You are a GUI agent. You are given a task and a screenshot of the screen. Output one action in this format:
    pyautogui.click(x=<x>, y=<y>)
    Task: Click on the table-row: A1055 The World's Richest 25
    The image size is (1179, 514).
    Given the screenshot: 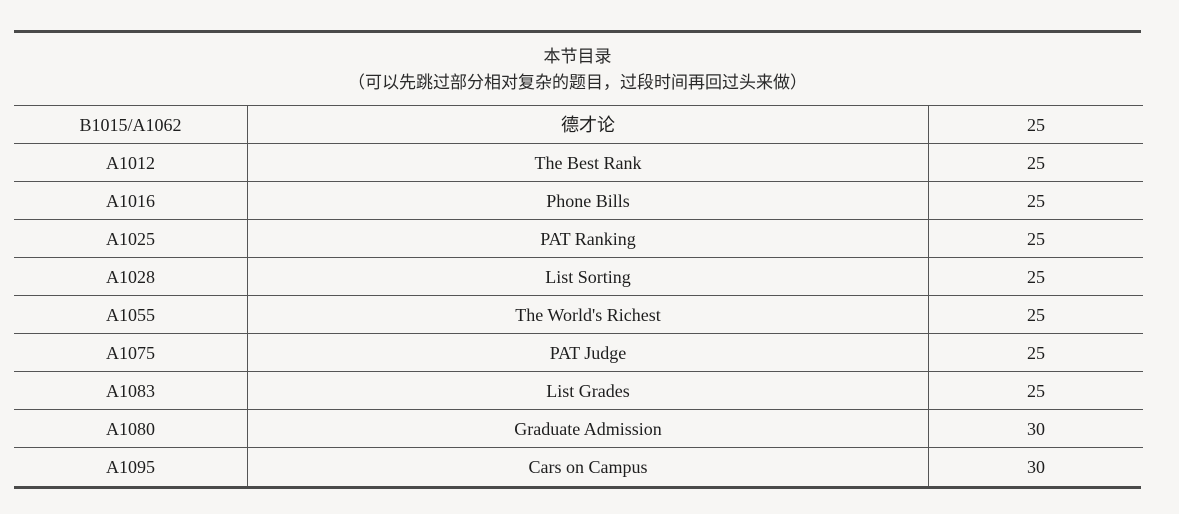 What is the action you would take?
    pyautogui.click(x=578, y=314)
    